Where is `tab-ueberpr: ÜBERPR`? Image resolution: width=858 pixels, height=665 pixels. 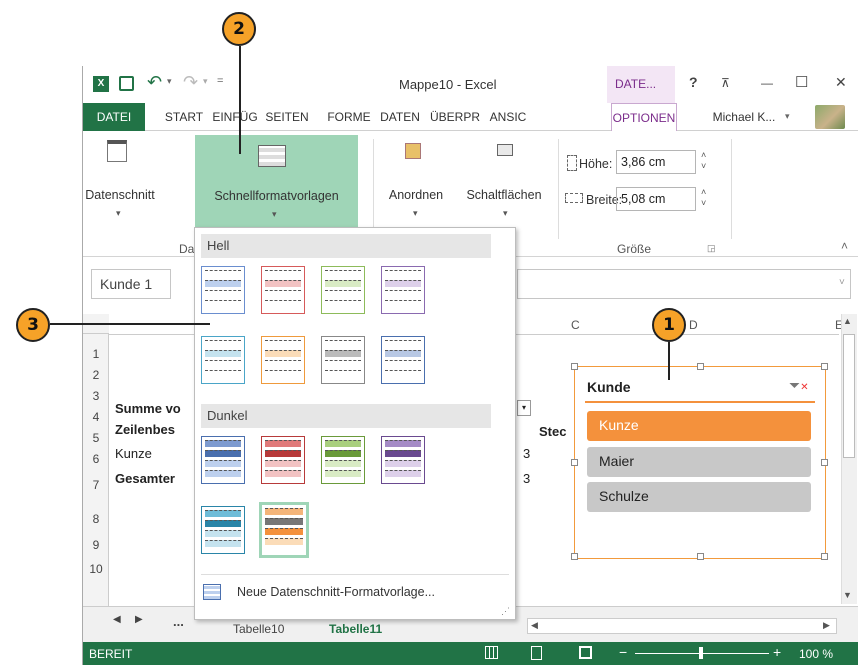
tab-ueberpr: ÜBERPR is located at coordinates (455, 117).